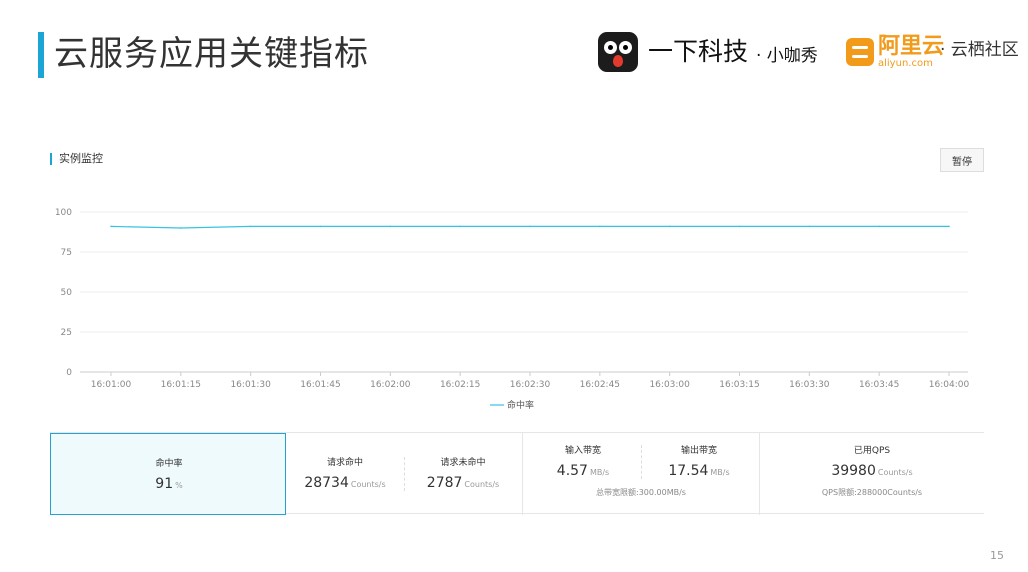 The width and height of the screenshot is (1028, 572). What do you see at coordinates (181, 385) in the screenshot?
I see `x-tick-label: 16:01:15` at bounding box center [181, 385].